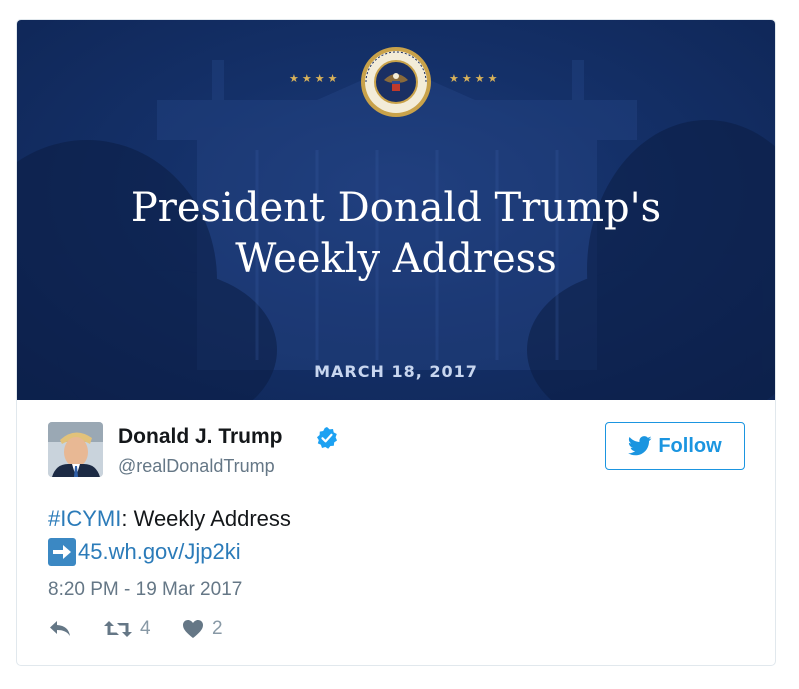  What do you see at coordinates (396, 82) in the screenshot?
I see `presidential-seal-icon` at bounding box center [396, 82].